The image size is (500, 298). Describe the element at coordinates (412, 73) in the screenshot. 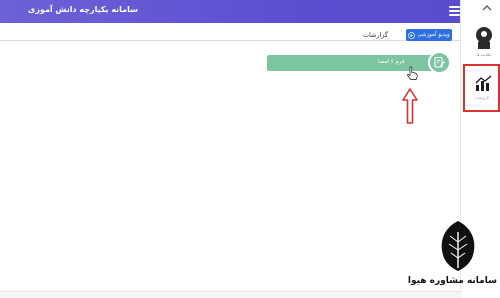

I see `hand-cursor-icon` at that location.